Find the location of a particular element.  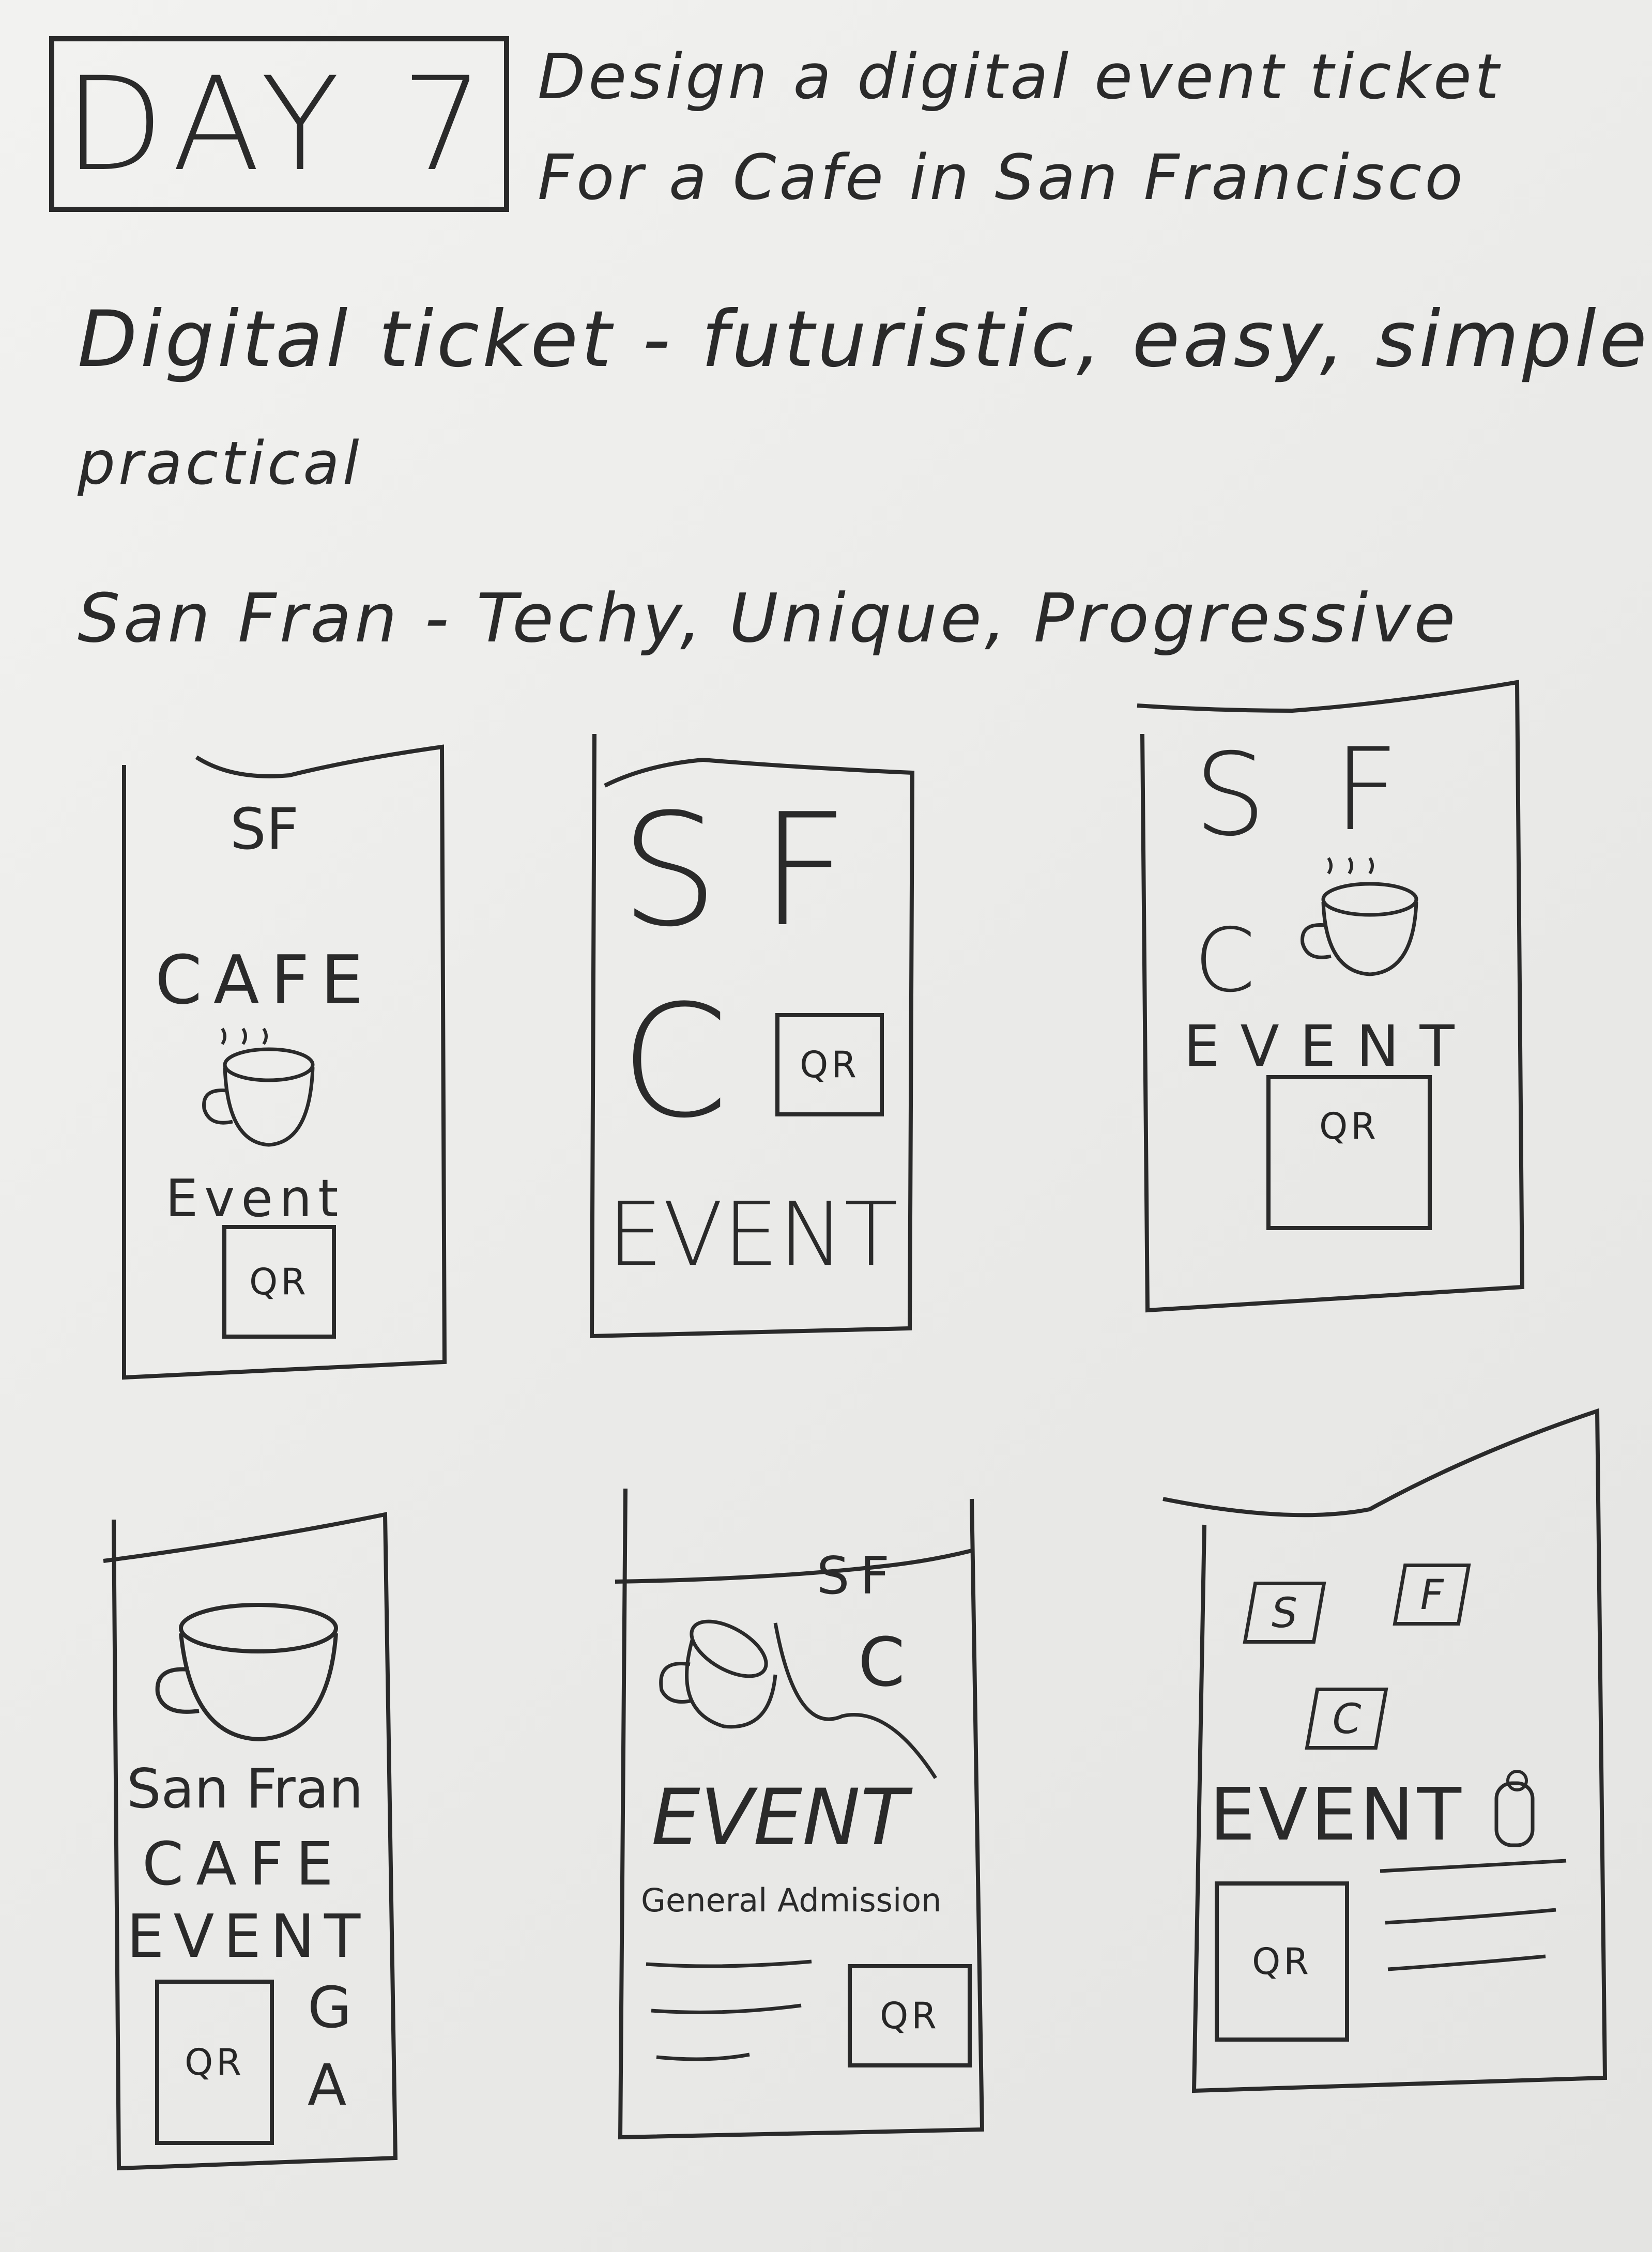

ticket-sketch-2: S F C QR EVENT is located at coordinates (754, 1036).